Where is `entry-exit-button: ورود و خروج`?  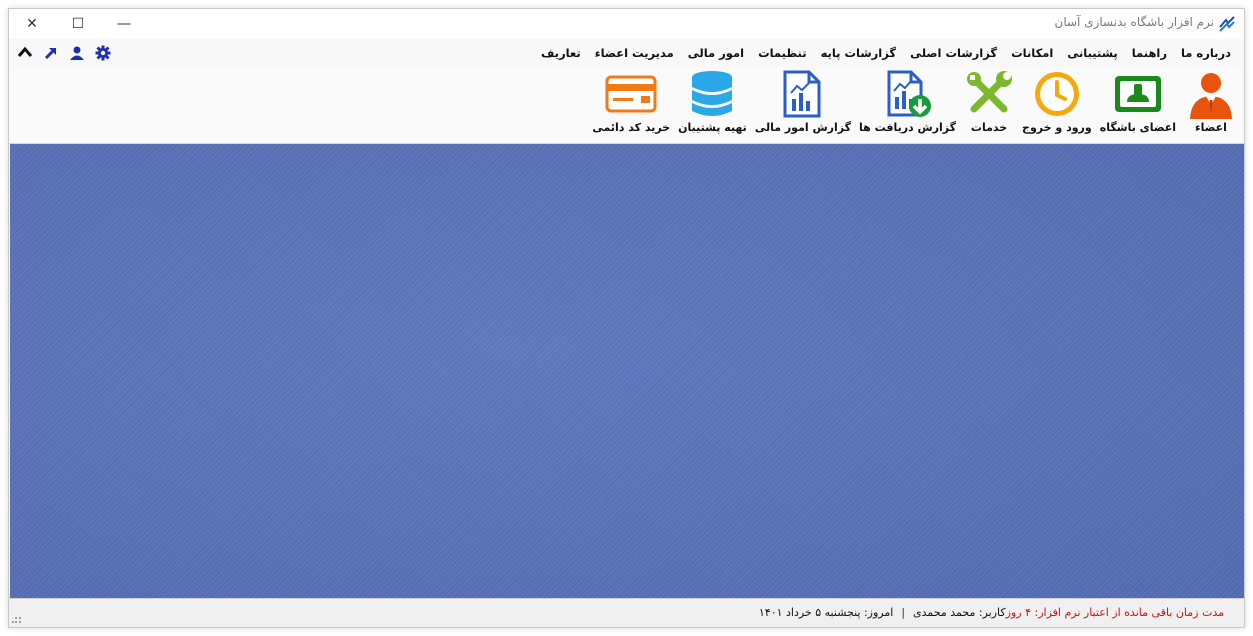
entry-exit-button: ورود و خروج is located at coordinates (1057, 100).